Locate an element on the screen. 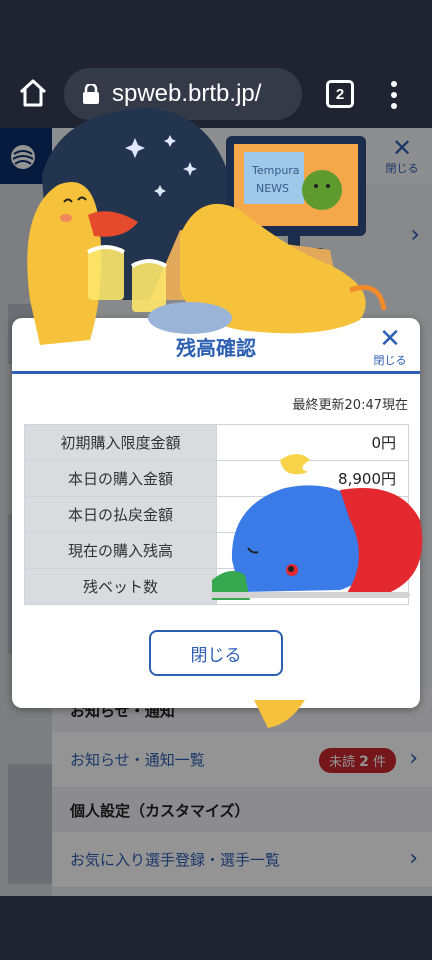 The width and height of the screenshot is (432, 960). table-row: 残ベット数 is located at coordinates (216, 586).